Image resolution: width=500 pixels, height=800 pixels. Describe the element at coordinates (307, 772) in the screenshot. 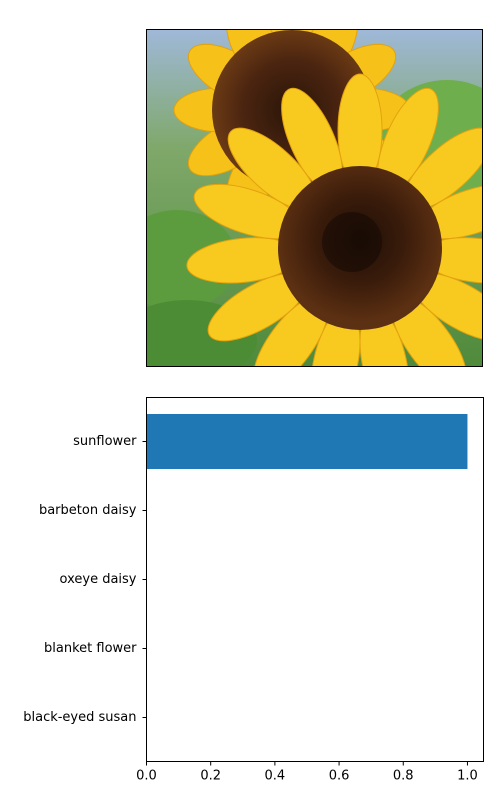

I see `x-ticks: 0.0 0.2 0.4 0.6 0.8 1.0` at that location.